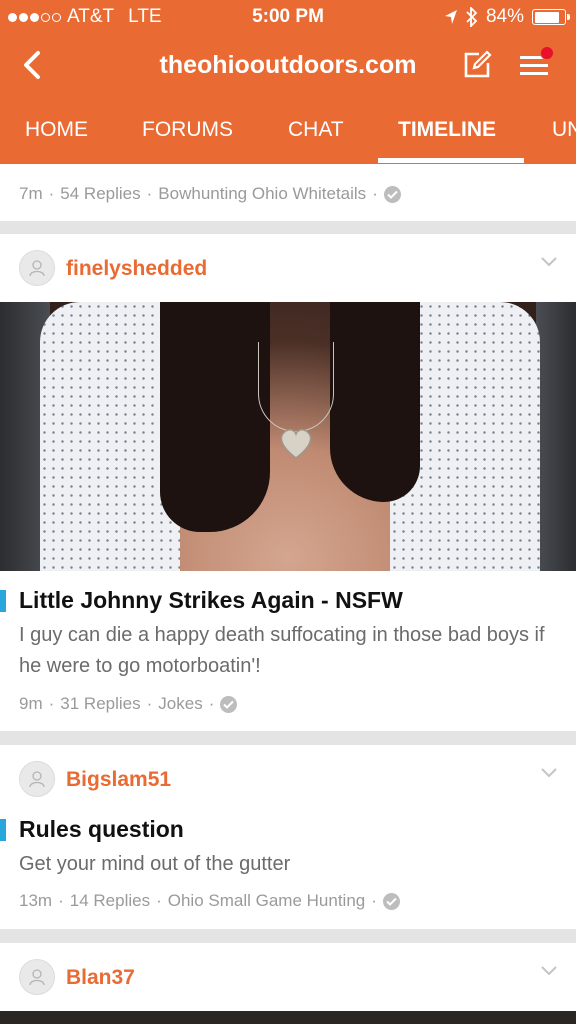 This screenshot has width=576, height=1024. I want to click on battery-icon, so click(551, 17).